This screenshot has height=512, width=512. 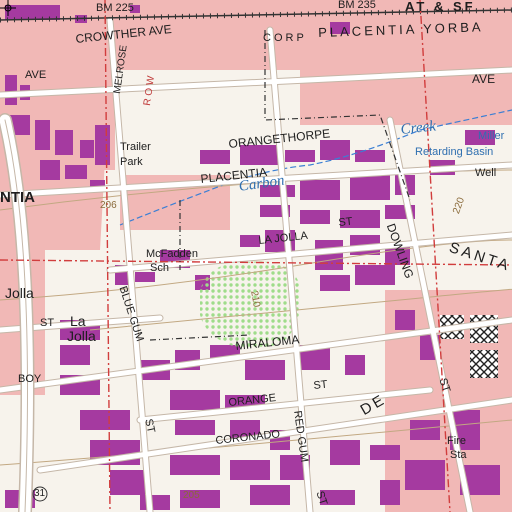 I want to click on label-mcfadden: McFadden, so click(x=172, y=254).